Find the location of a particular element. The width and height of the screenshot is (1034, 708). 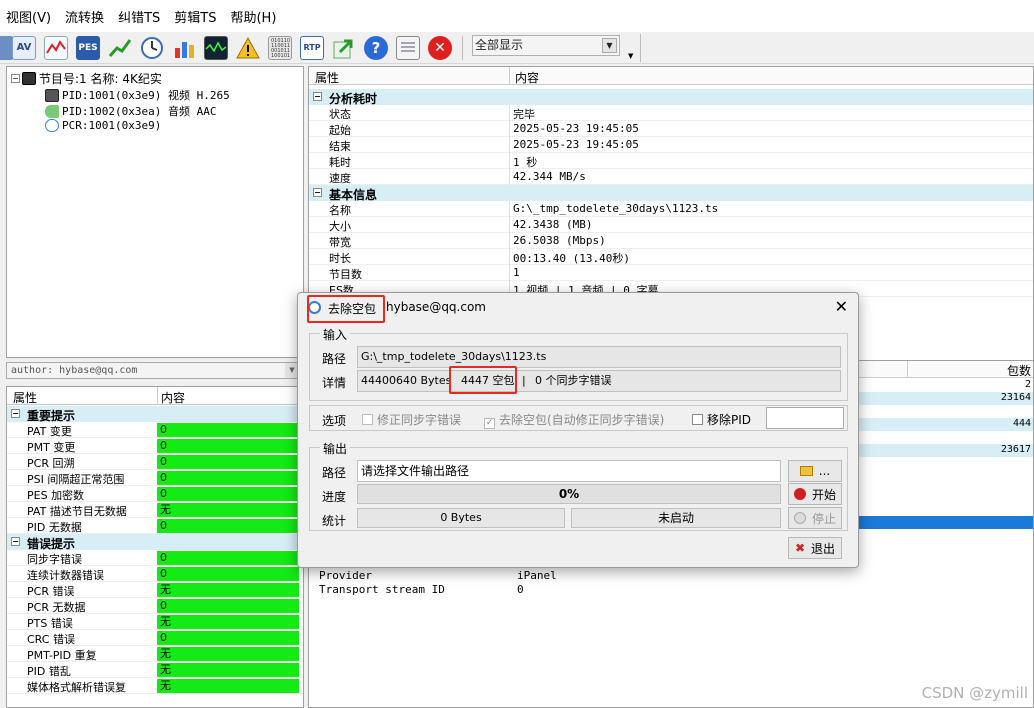

filter-select: 全部显示 ▼ is located at coordinates (546, 45).